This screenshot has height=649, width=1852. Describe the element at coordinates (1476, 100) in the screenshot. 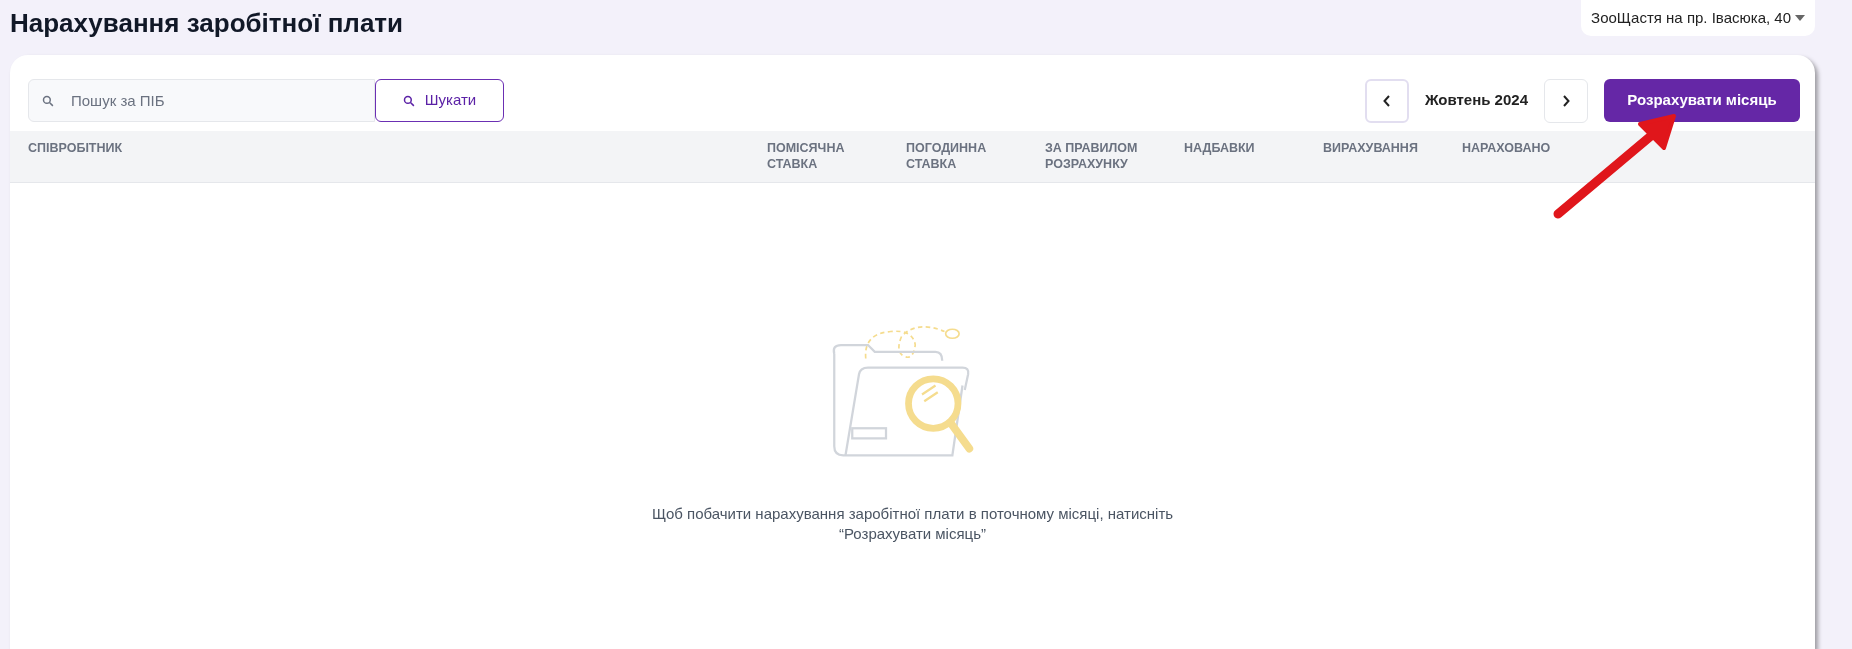

I see `month-label: Жовтень 2024` at that location.